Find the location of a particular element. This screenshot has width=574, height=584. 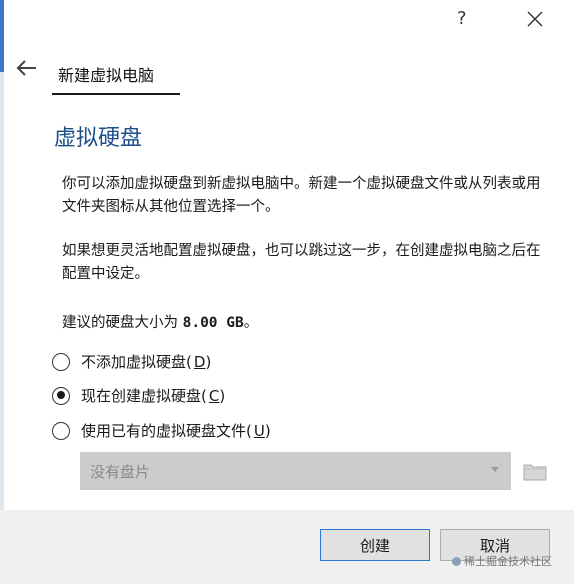

radio-no-disk: 不添加虚拟硬盘(D) is located at coordinates (131, 361).